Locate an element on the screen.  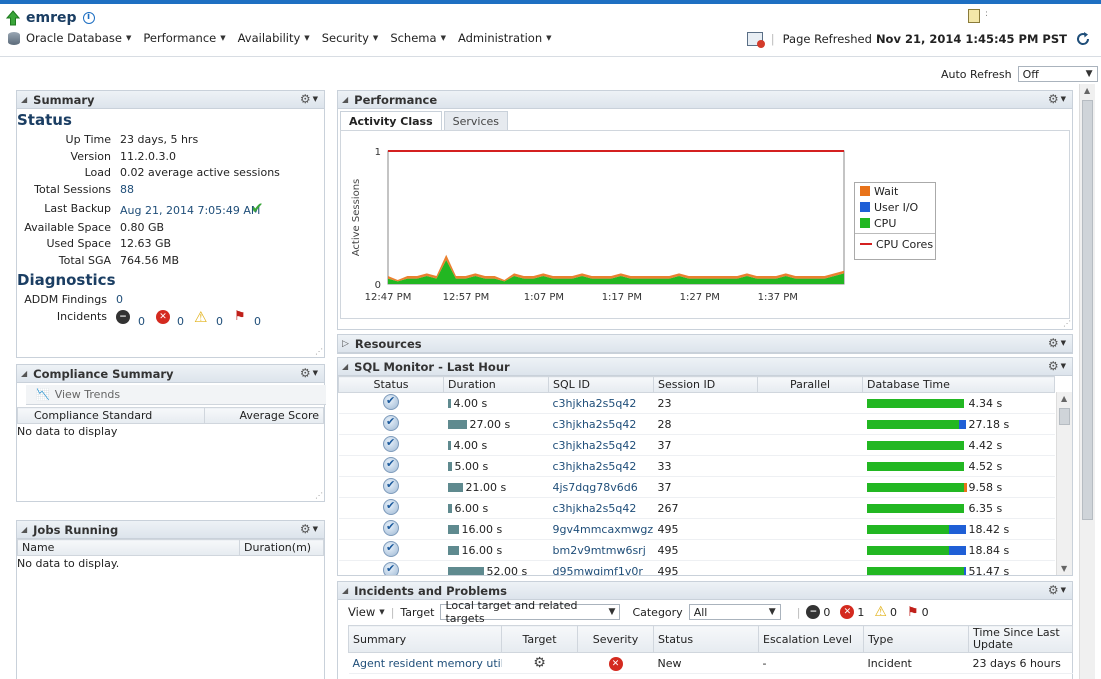
col-status: Status is located at coordinates (706, 639).